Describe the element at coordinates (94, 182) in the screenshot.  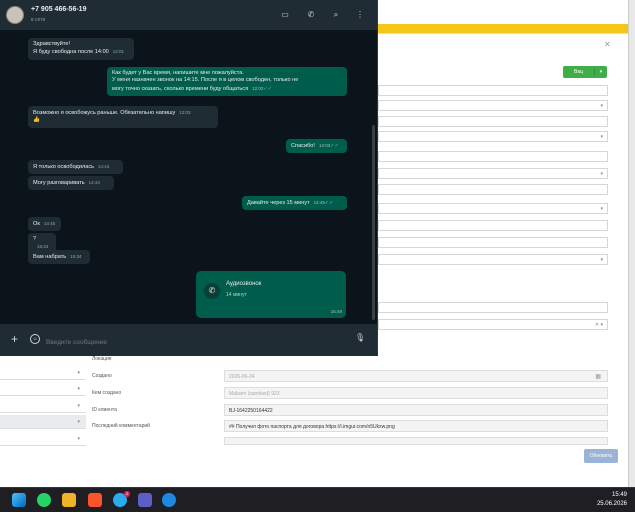
I see `message-time: 14:44` at that location.